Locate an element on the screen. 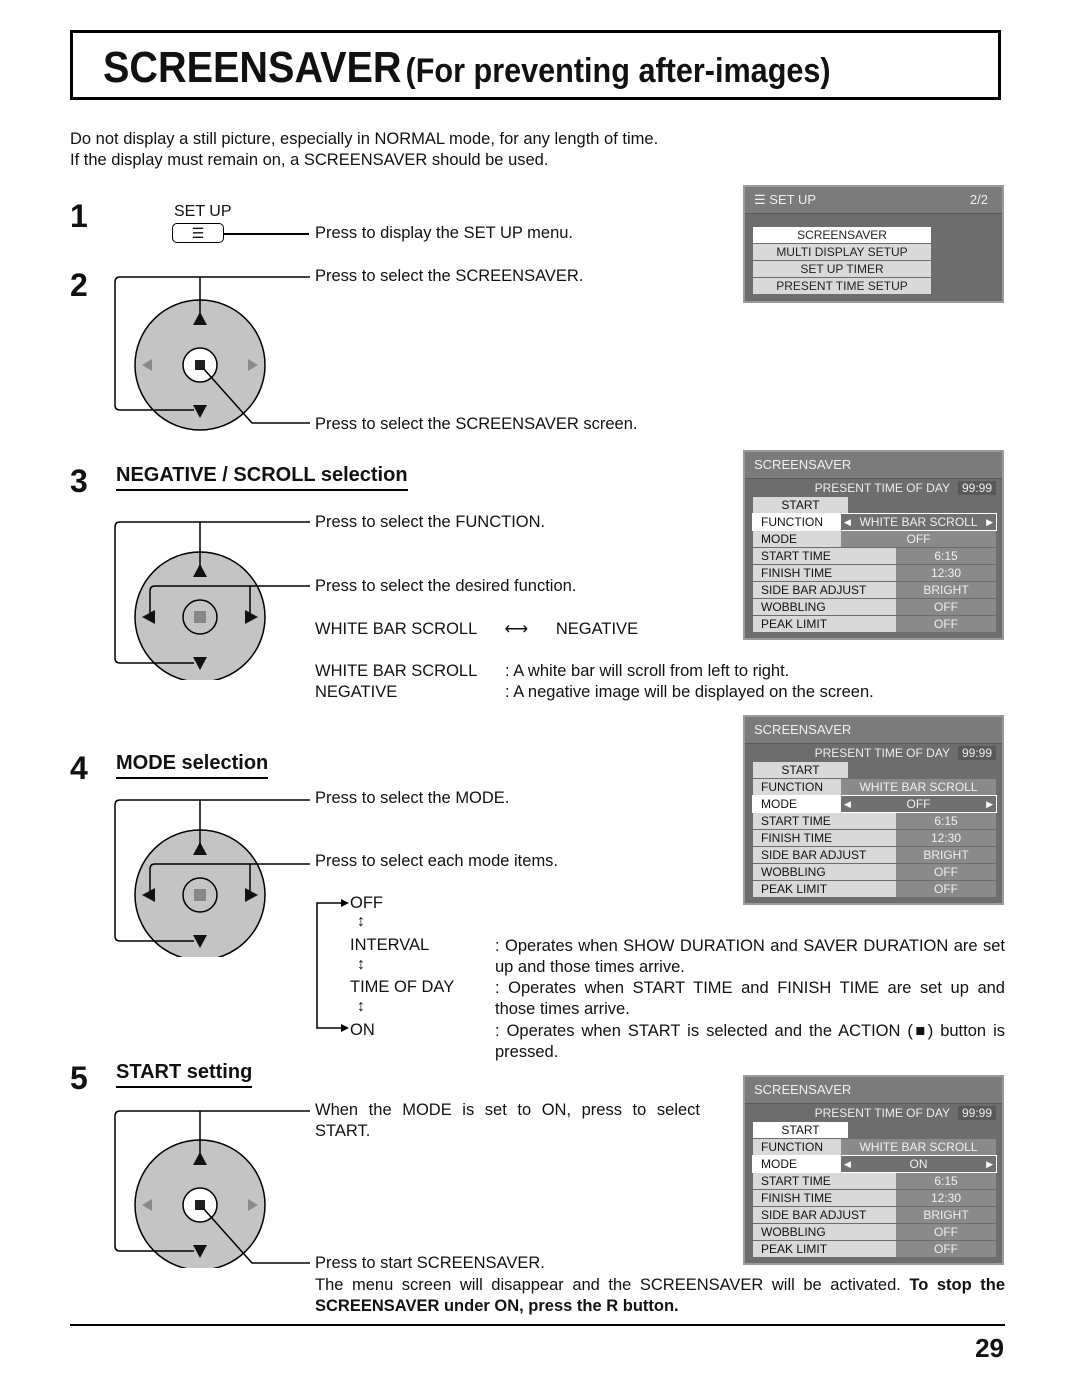  row-mode: MODE OFF is located at coordinates (874, 539).